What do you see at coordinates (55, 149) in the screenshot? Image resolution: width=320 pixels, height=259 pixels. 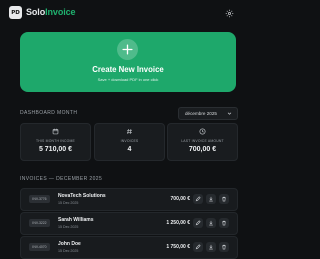 I see `income-card-value: 5 710,00 €` at bounding box center [55, 149].